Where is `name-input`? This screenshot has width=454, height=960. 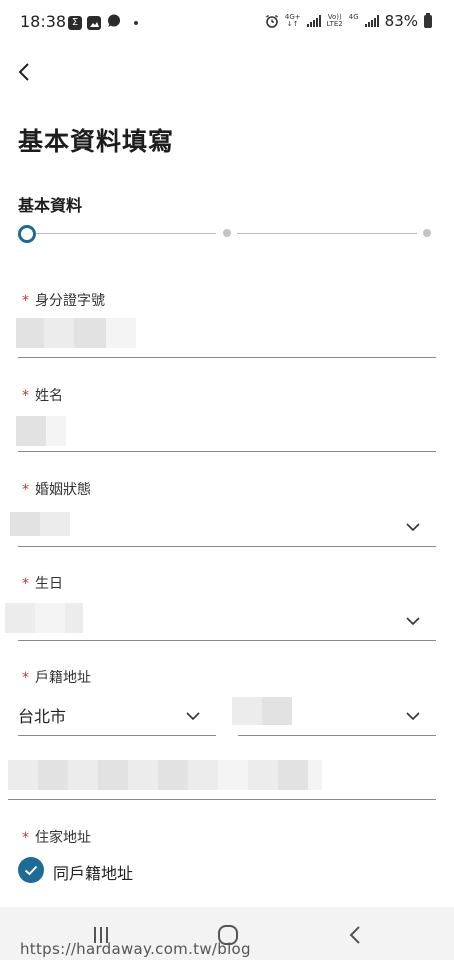
name-input is located at coordinates (41, 431).